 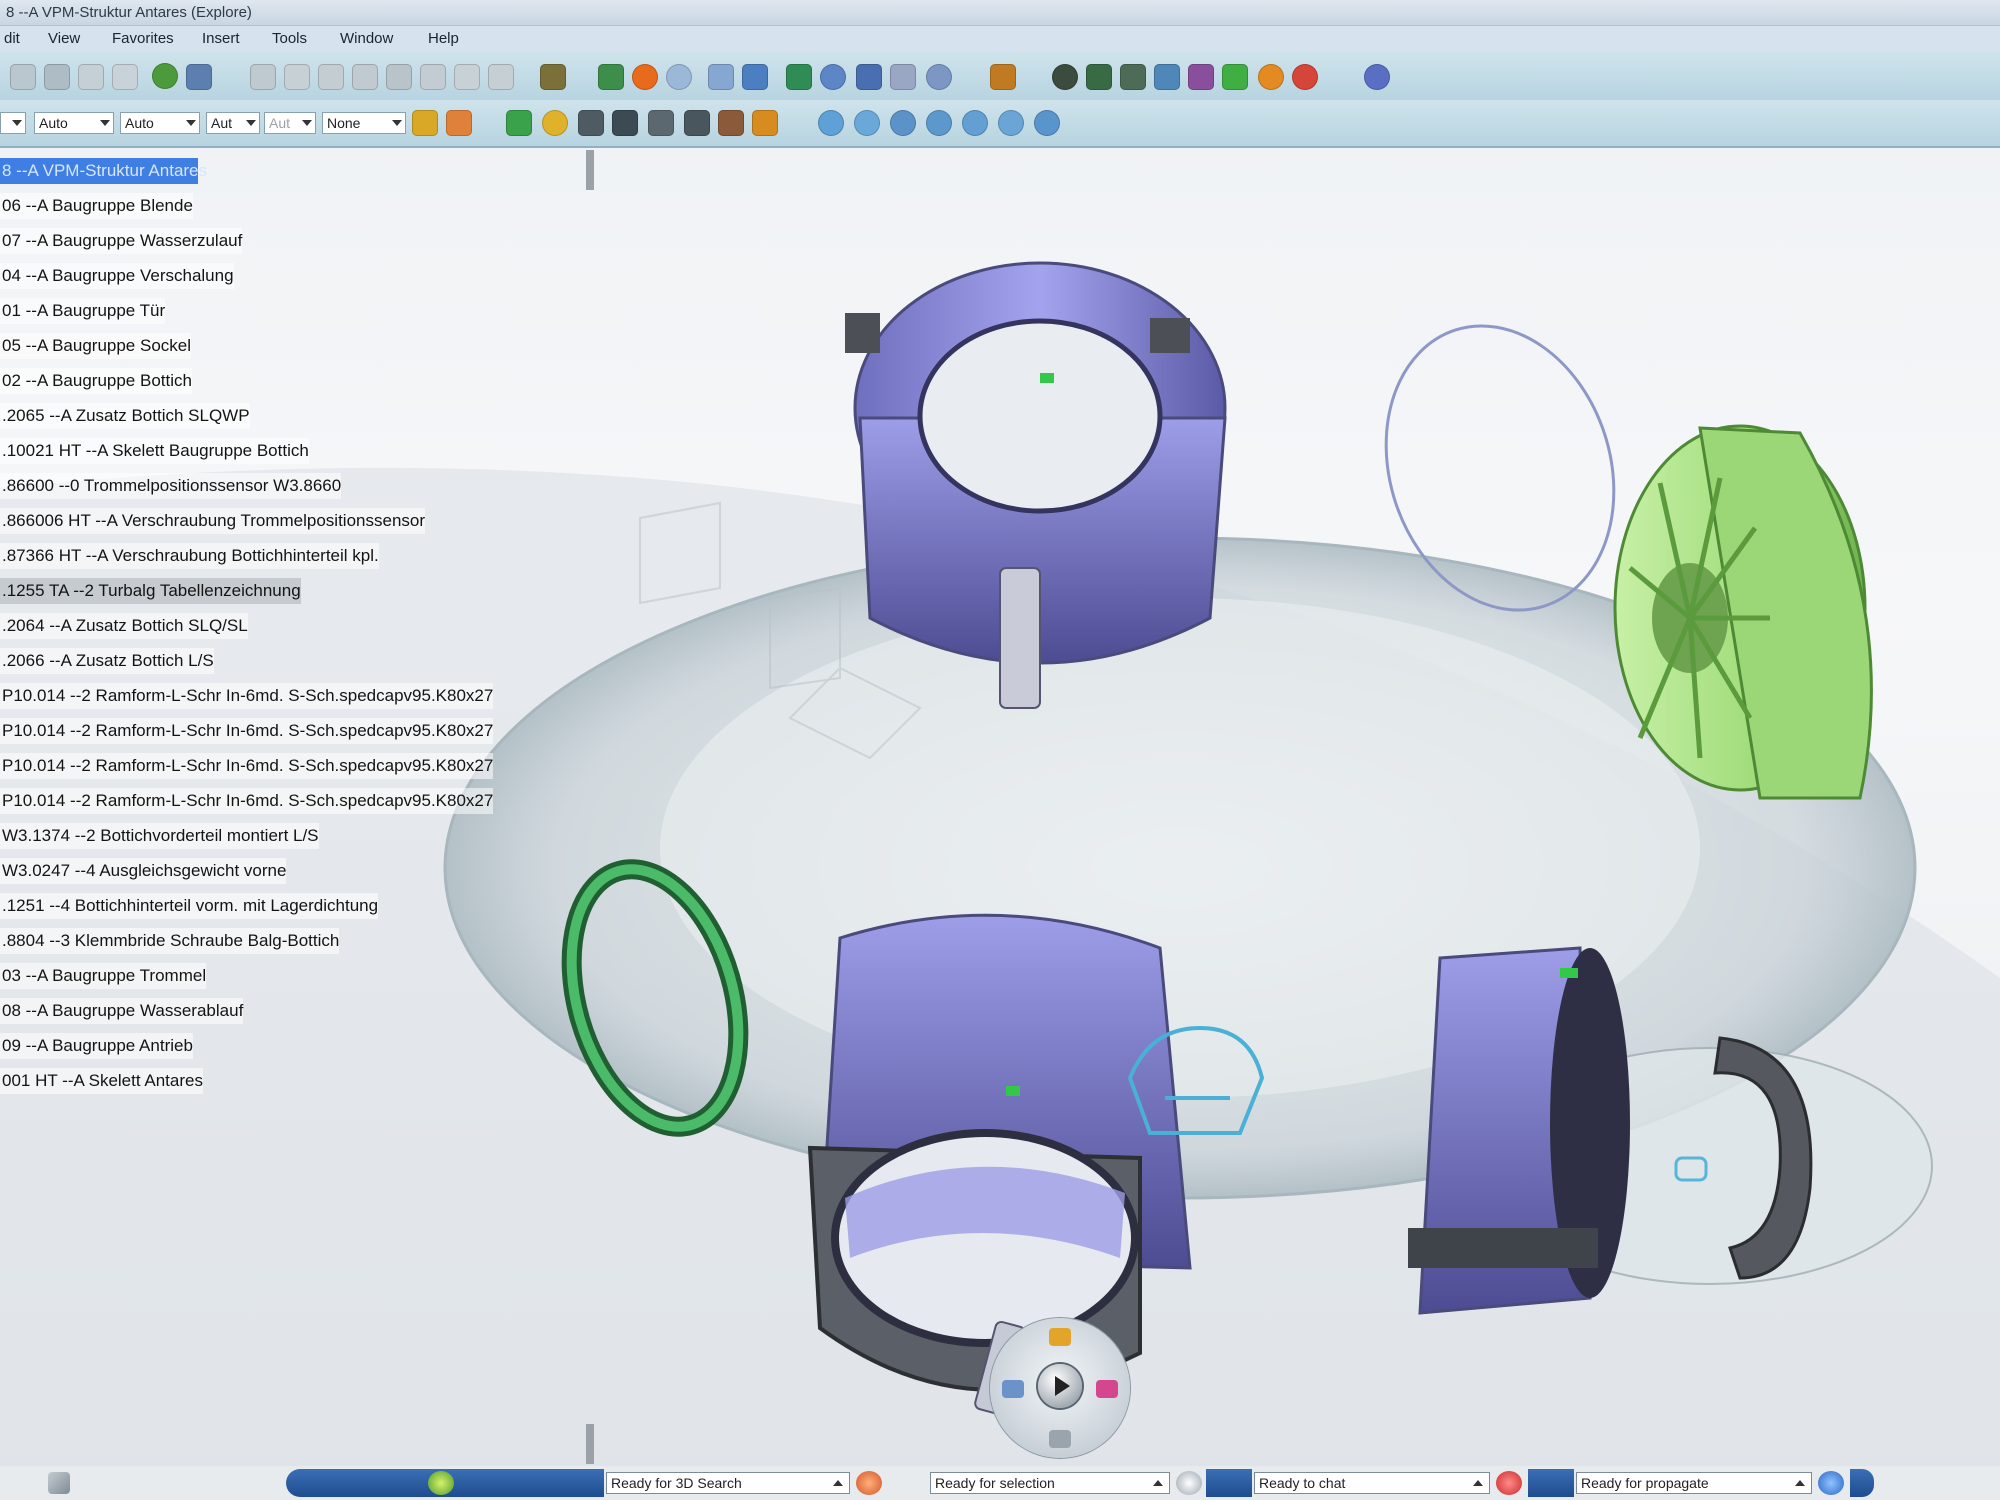 What do you see at coordinates (125, 416) in the screenshot?
I see `tree-node: .2065 --A Zusatz Bottich SLQWP` at bounding box center [125, 416].